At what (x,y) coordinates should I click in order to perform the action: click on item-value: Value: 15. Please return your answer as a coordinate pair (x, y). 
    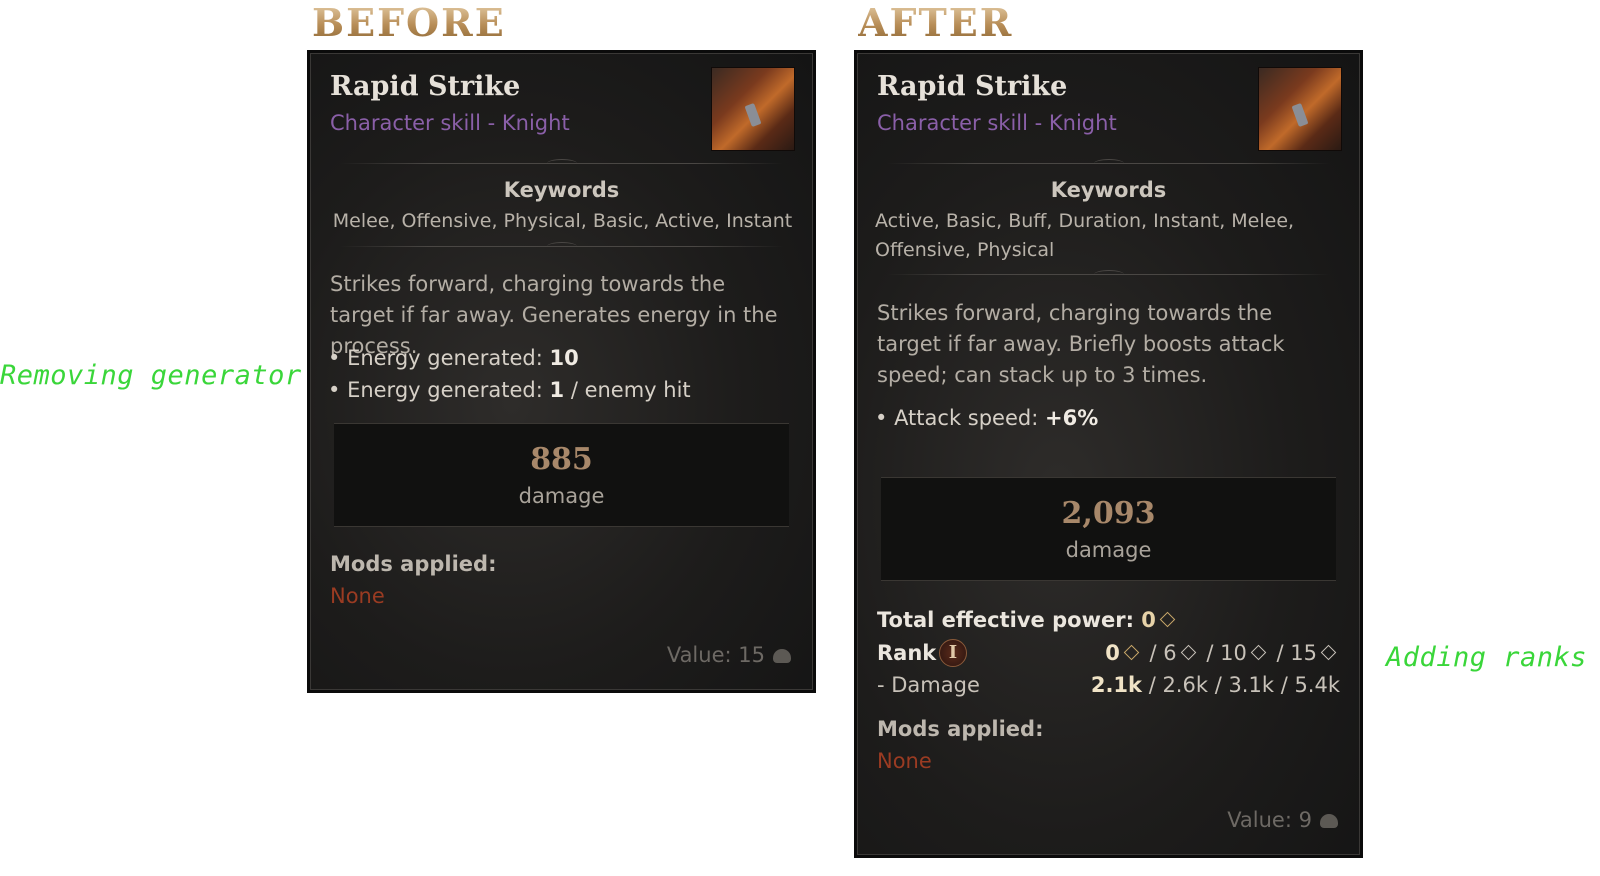
    Looking at the image, I should click on (729, 655).